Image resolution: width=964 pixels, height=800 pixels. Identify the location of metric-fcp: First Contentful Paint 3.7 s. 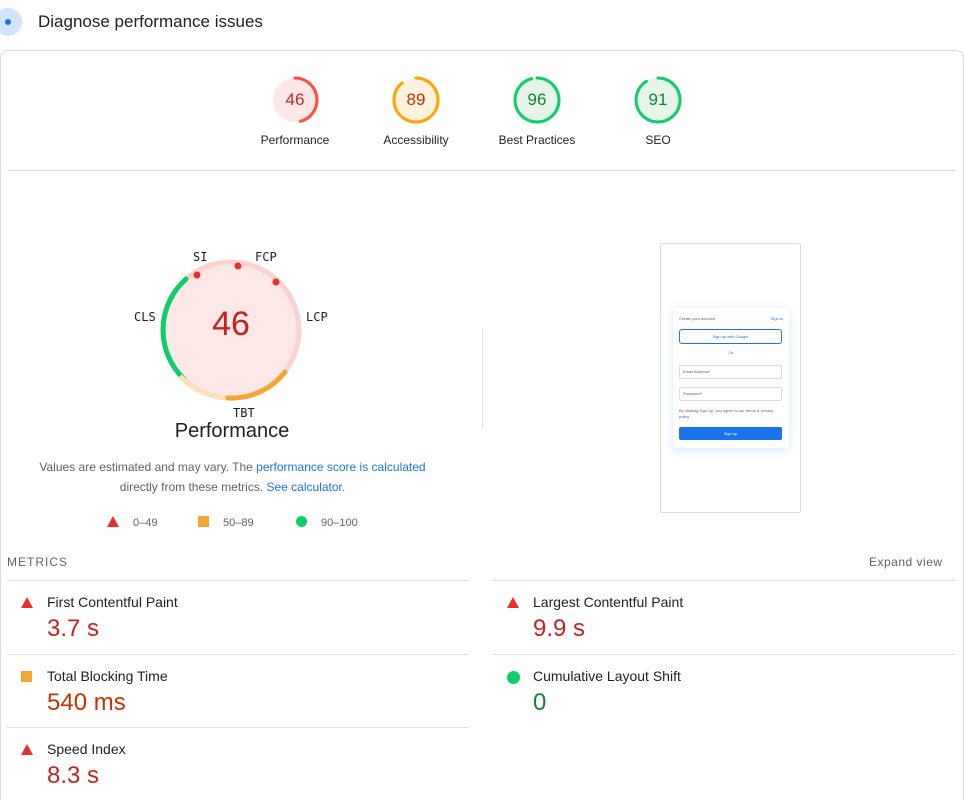
(238, 616).